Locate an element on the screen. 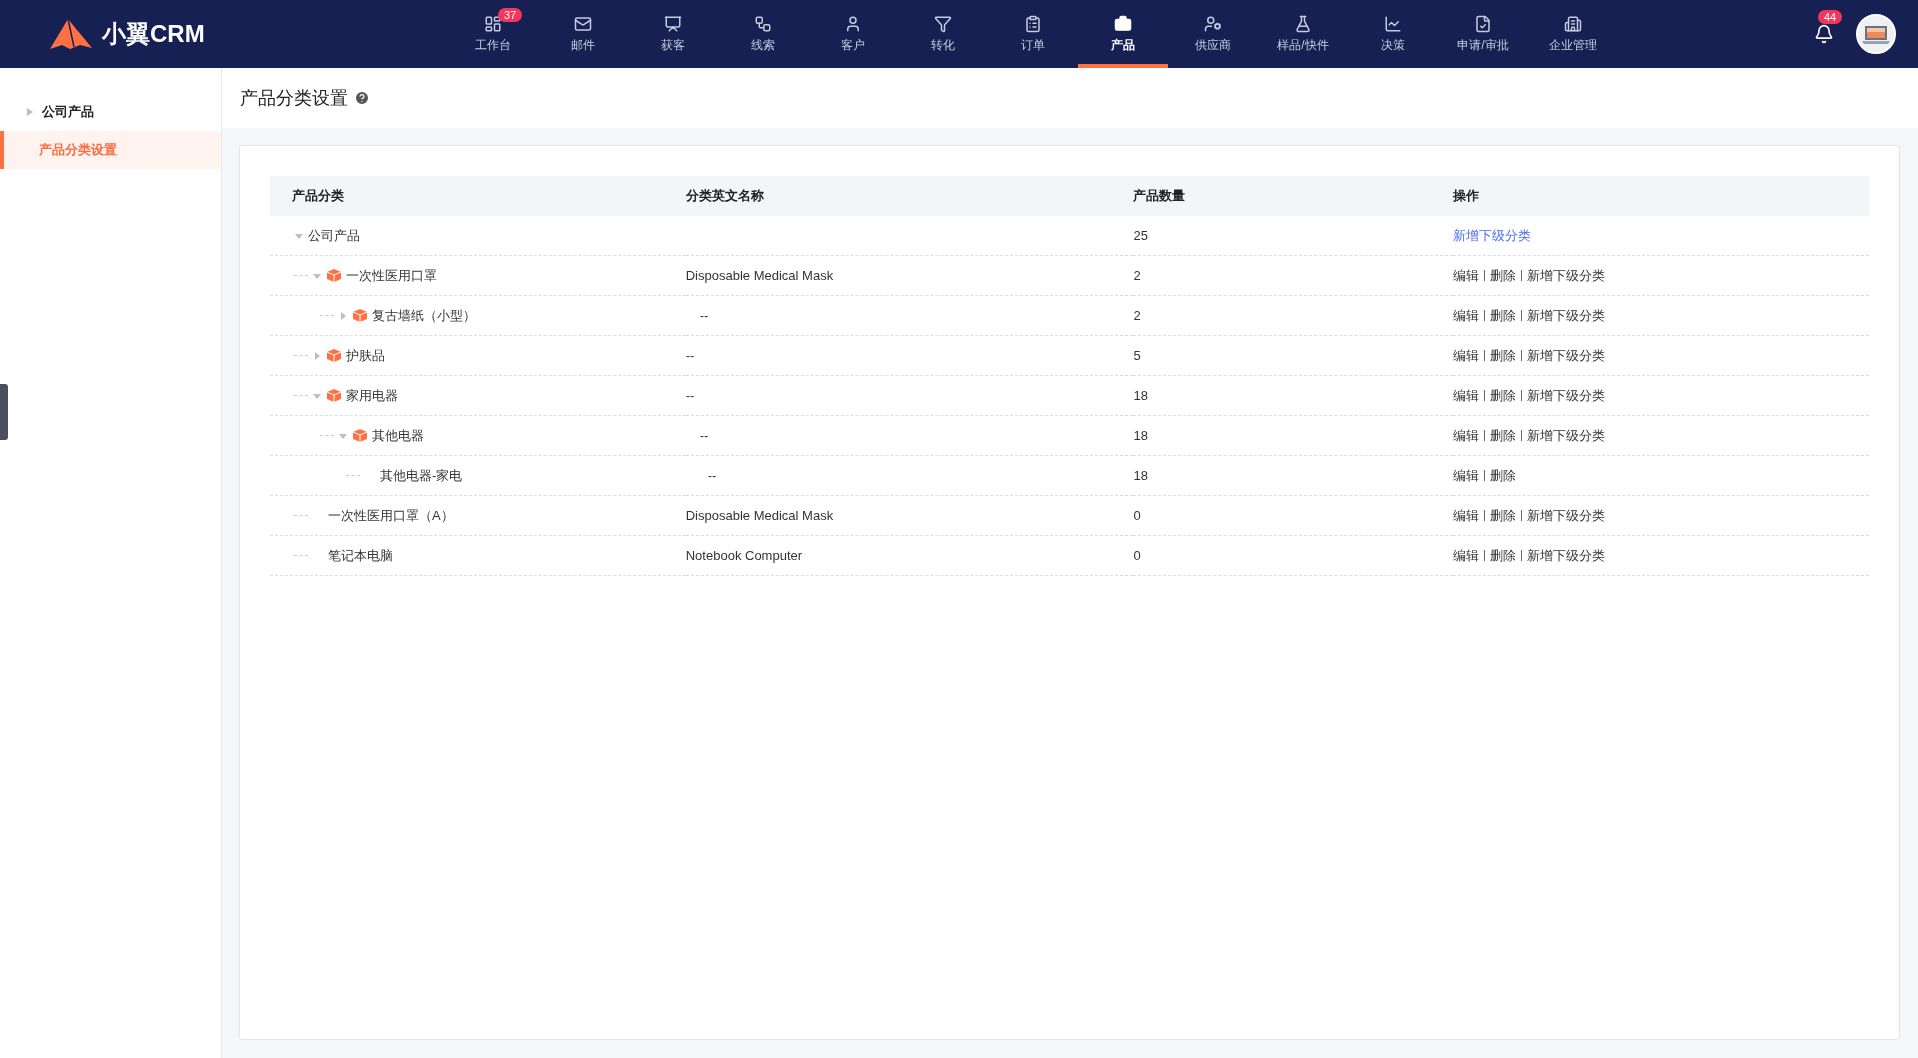 This screenshot has width=1918, height=1058. nav-tab: 邮件 is located at coordinates (583, 34).